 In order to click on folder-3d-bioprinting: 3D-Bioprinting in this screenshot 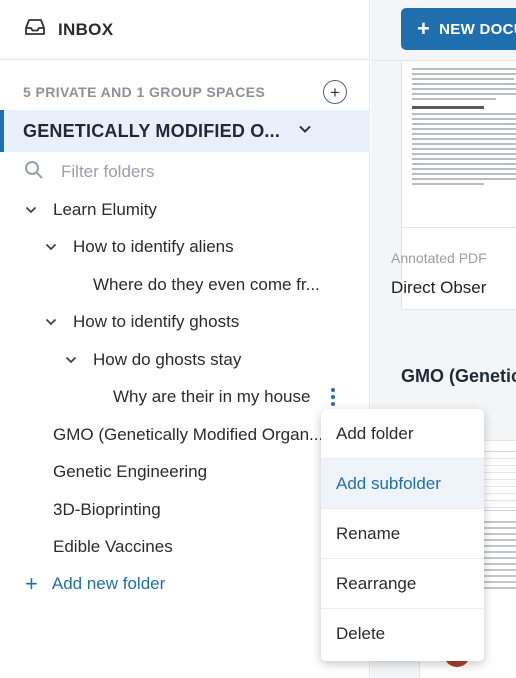, I will do `click(107, 510)`.